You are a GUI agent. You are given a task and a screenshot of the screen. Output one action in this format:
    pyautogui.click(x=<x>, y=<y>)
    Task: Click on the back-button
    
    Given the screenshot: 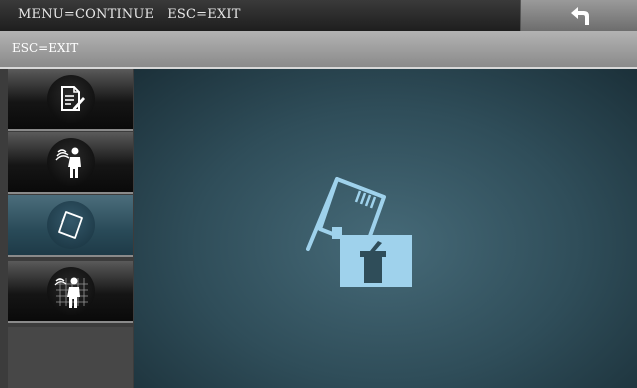 What is the action you would take?
    pyautogui.click(x=578, y=15)
    